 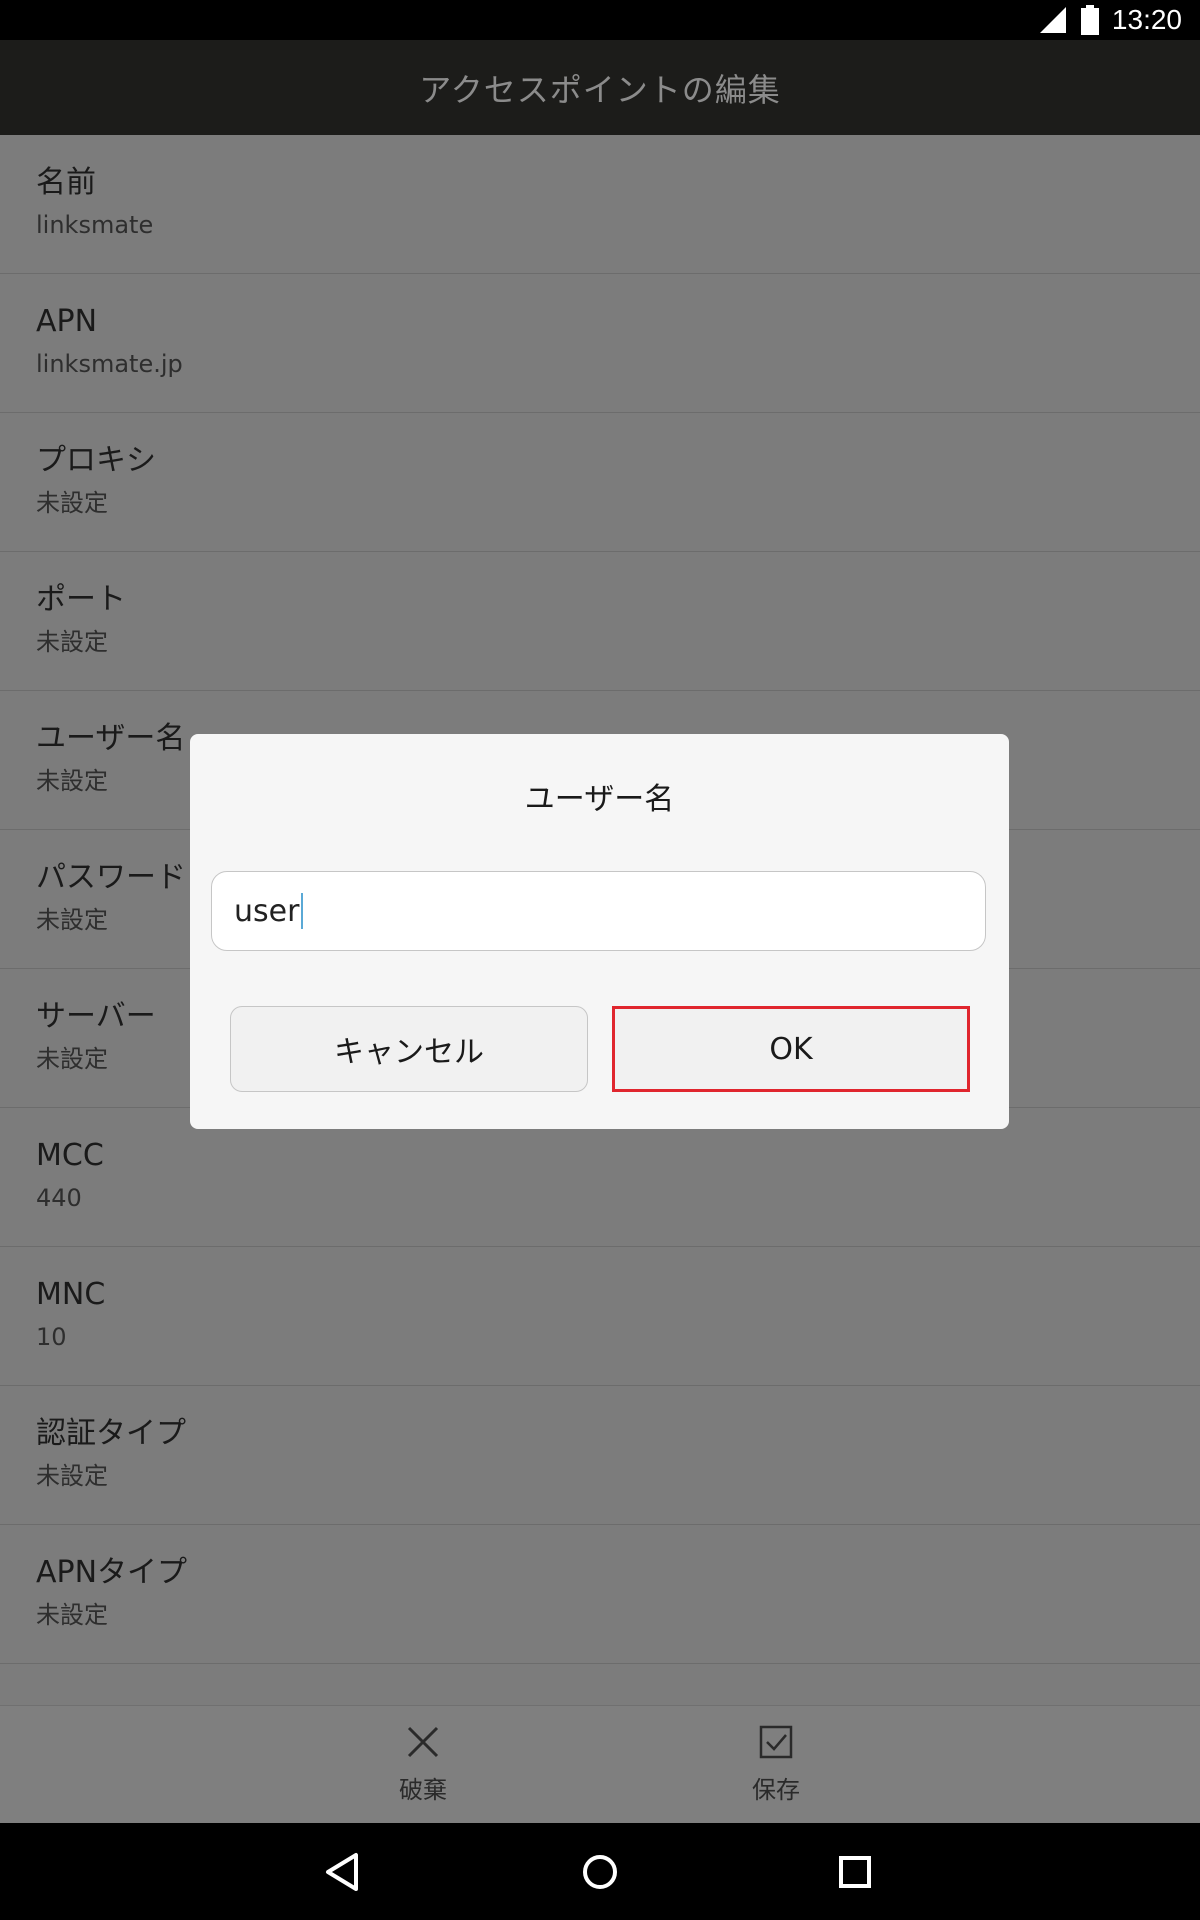 I want to click on setting-title: ポート, so click(x=81, y=599).